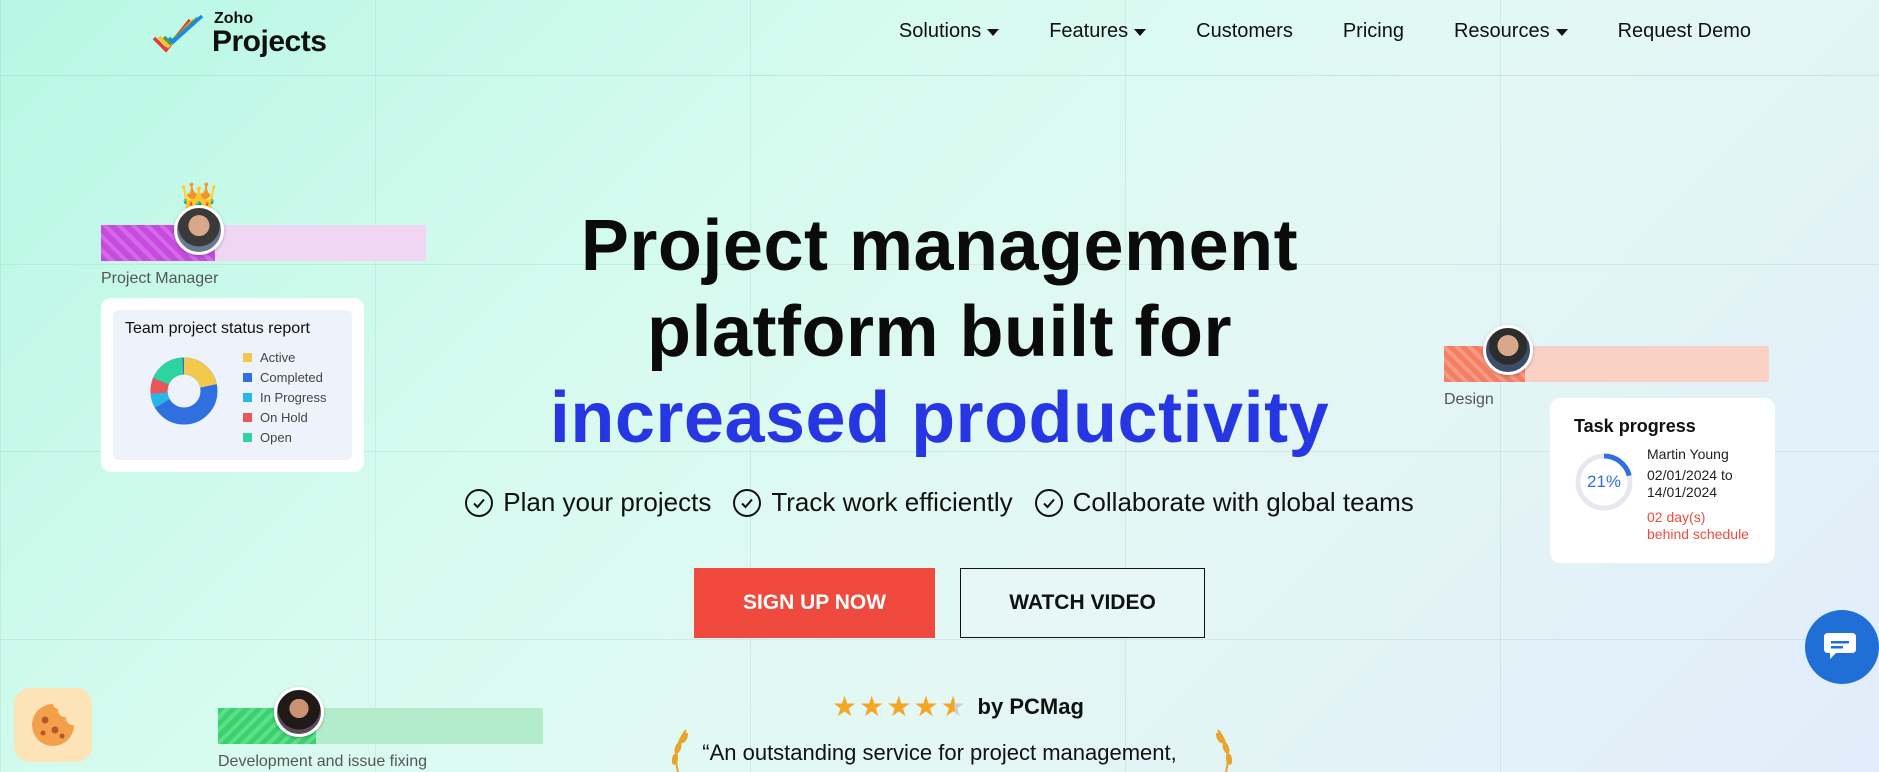 Image resolution: width=1879 pixels, height=772 pixels. Describe the element at coordinates (1089, 31) in the screenshot. I see `nav-features-label: Features` at that location.